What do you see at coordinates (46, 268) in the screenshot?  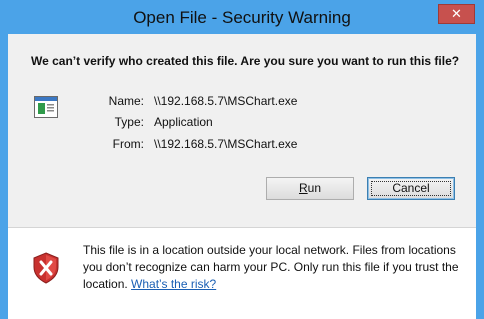 I see `shield-warning-icon` at bounding box center [46, 268].